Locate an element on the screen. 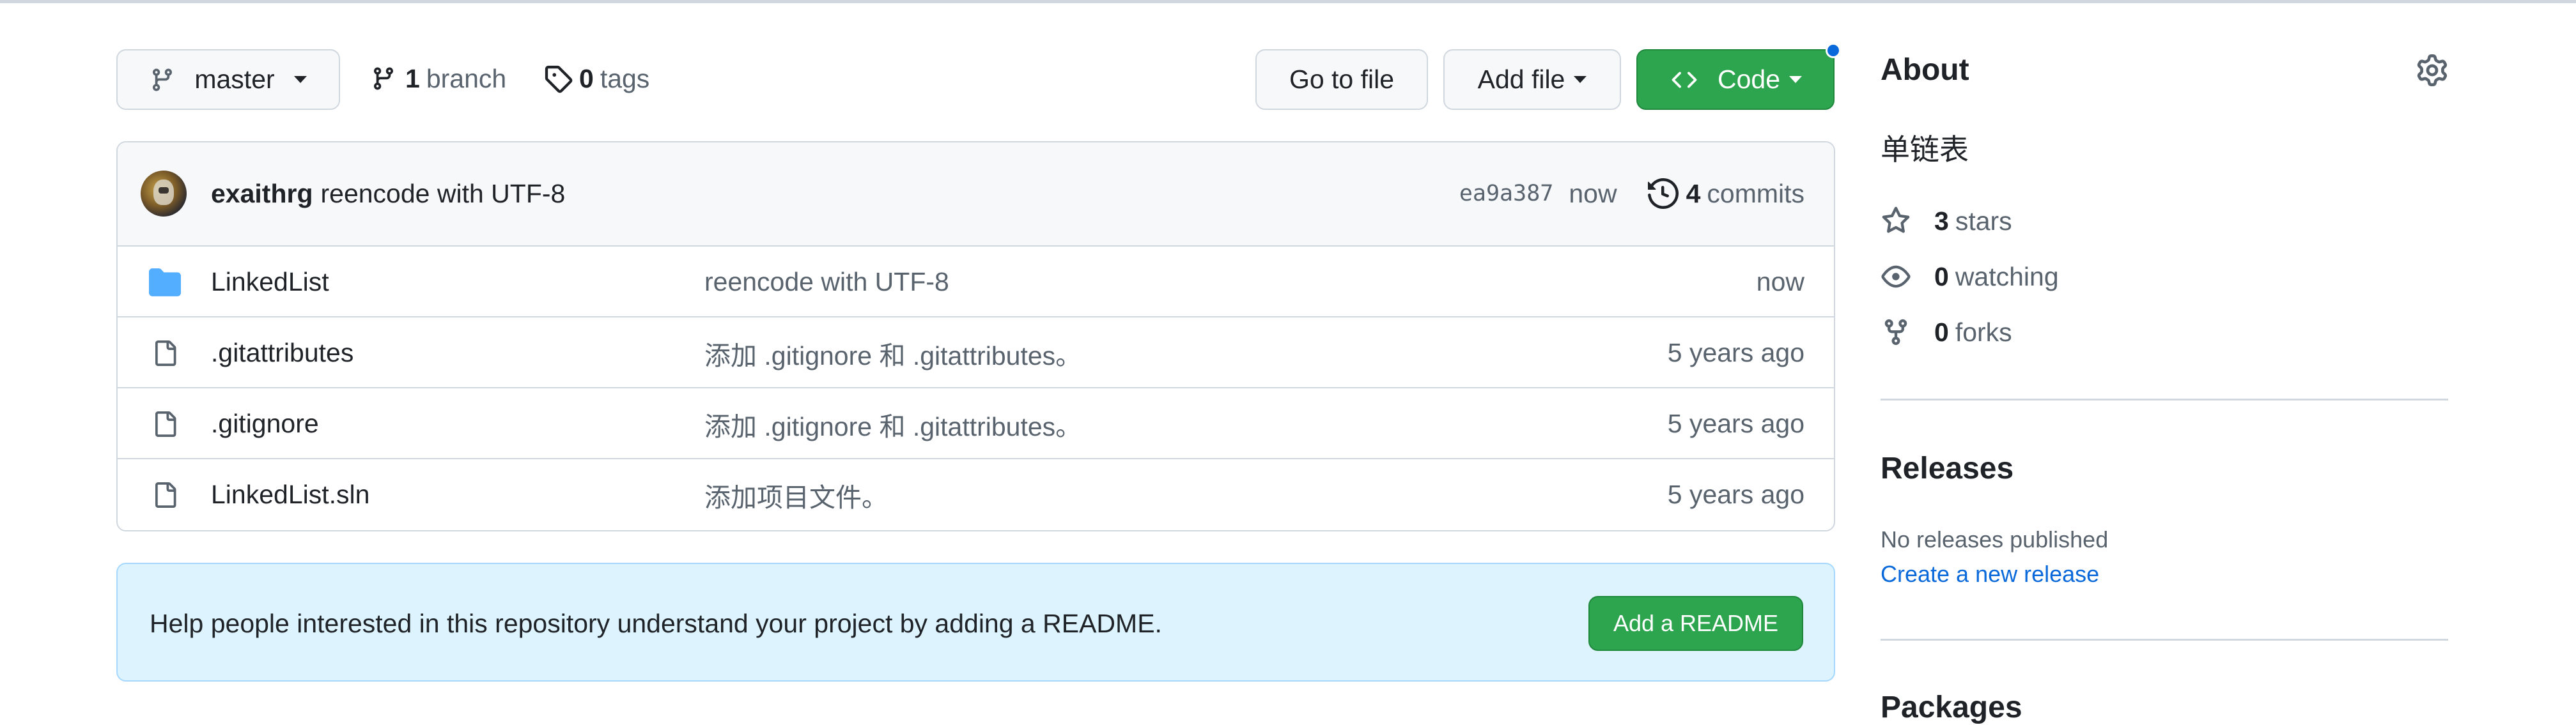 The width and height of the screenshot is (2576, 725). file-name: LinkedList.sln is located at coordinates (290, 494).